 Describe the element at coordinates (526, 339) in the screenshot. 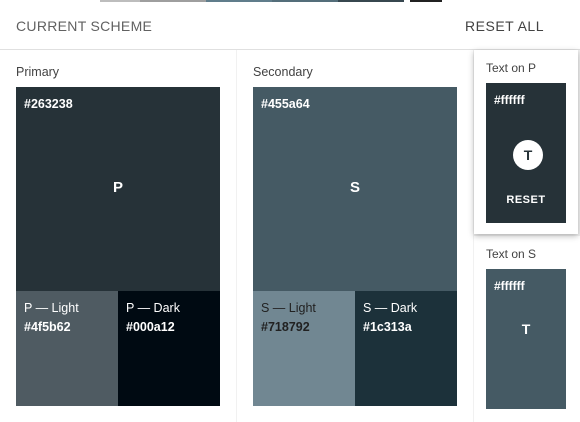

I see `text-on-secondary-swatch: #ffffff T` at that location.